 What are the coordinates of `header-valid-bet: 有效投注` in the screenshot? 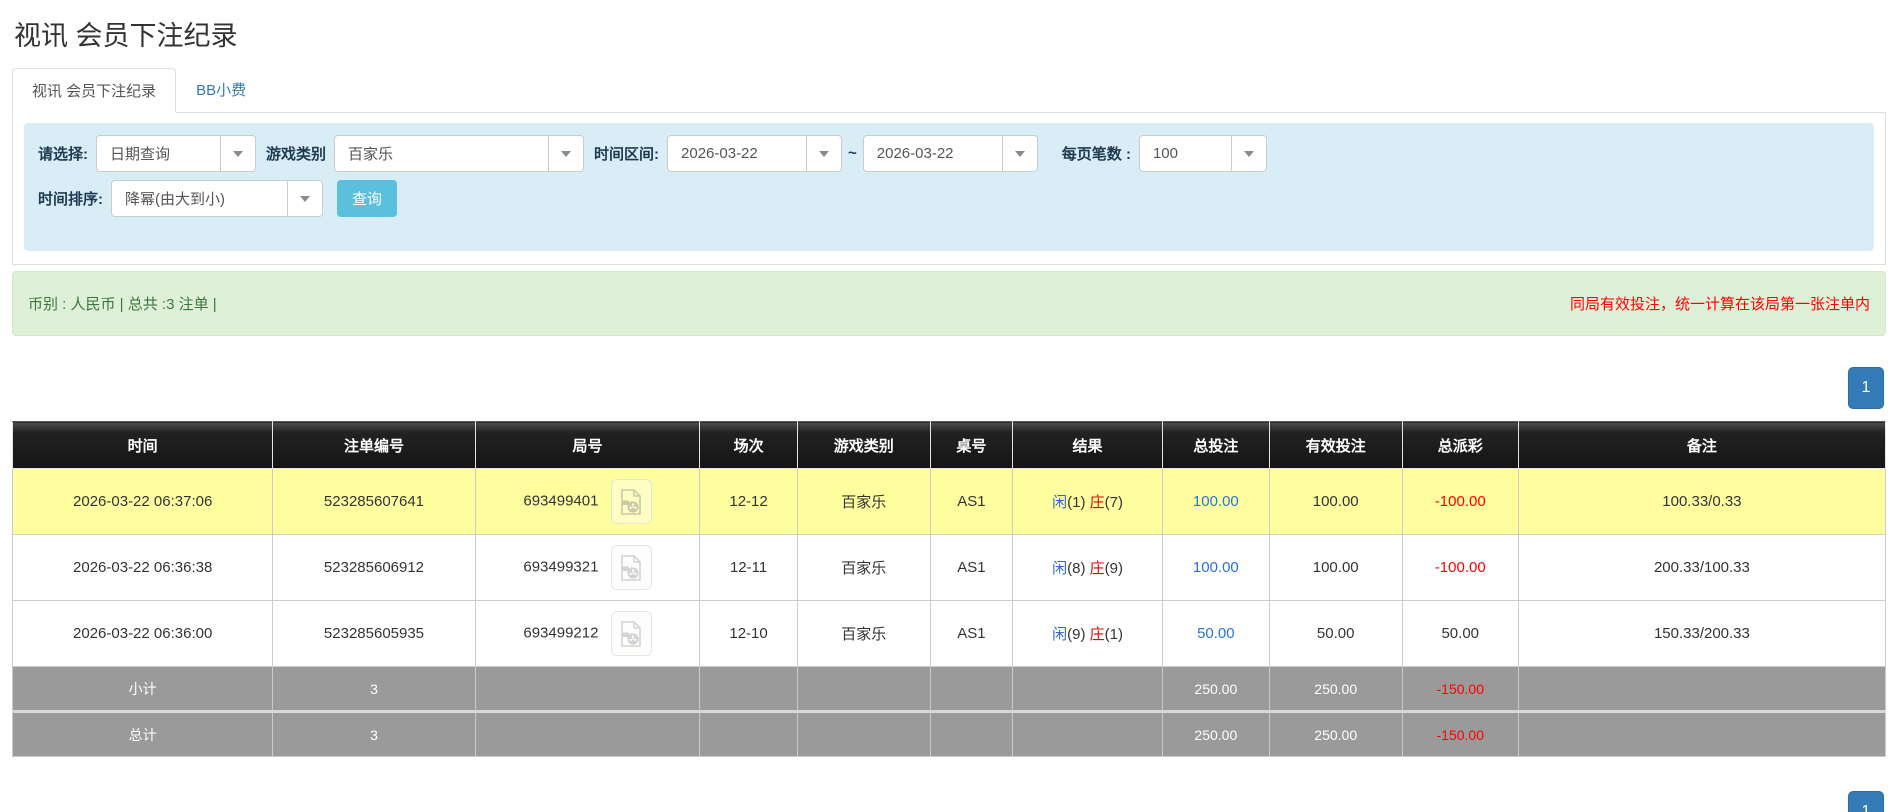 It's located at (1335, 445).